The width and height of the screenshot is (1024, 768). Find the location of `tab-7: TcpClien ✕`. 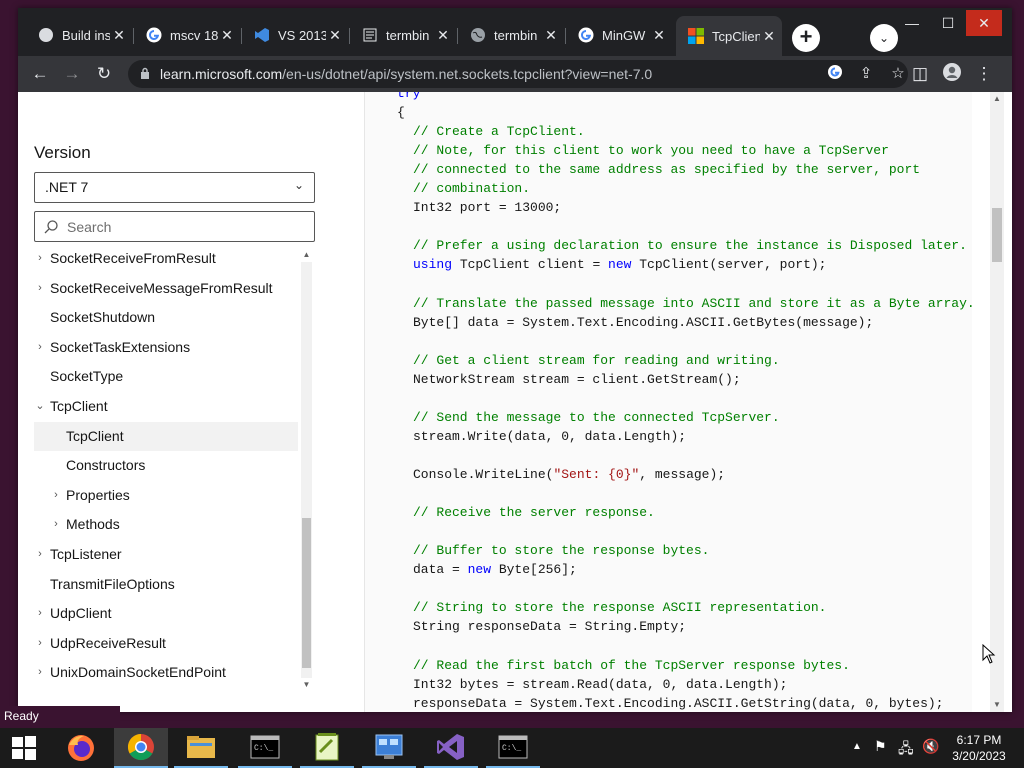

tab-7: TcpClien ✕ is located at coordinates (729, 36).